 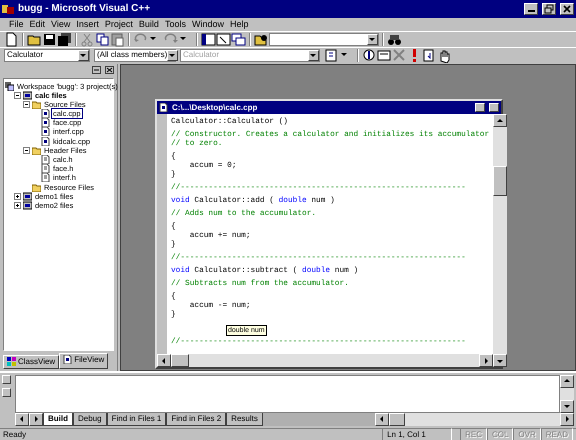 I want to click on output-tab: Build, so click(x=58, y=419).